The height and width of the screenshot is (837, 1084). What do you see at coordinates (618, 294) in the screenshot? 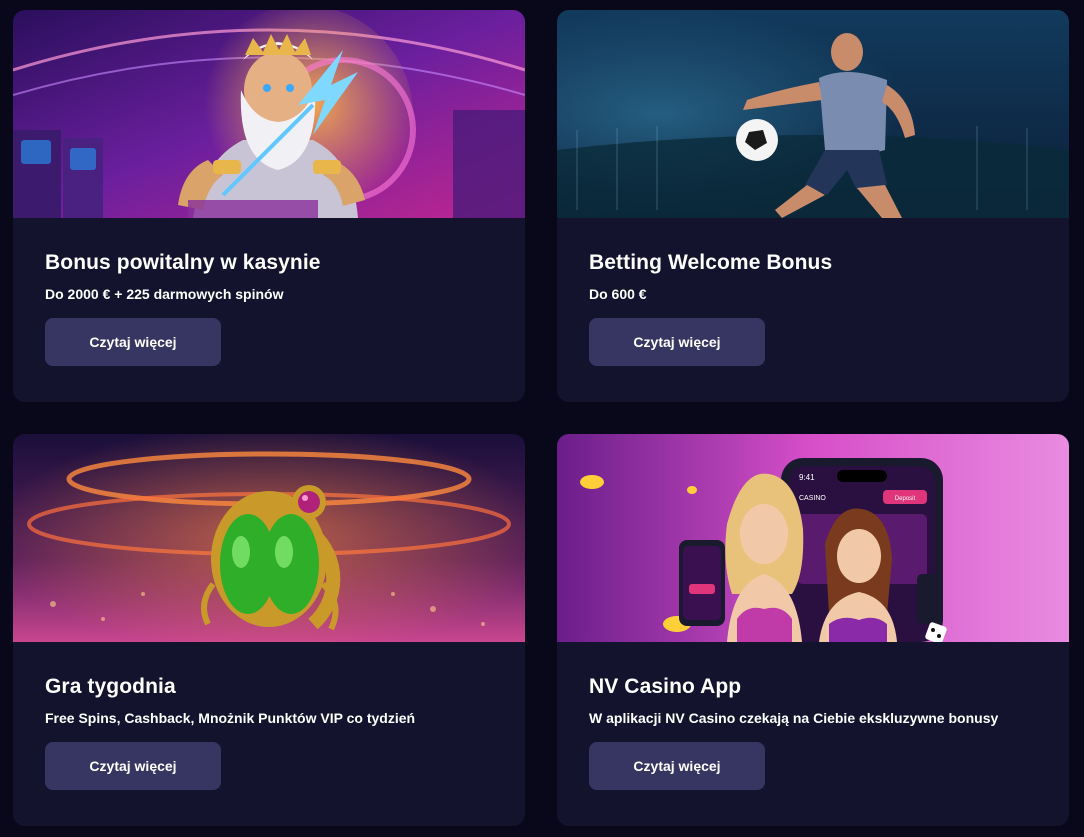
I see `card-subtitle: Do 600 €` at bounding box center [618, 294].